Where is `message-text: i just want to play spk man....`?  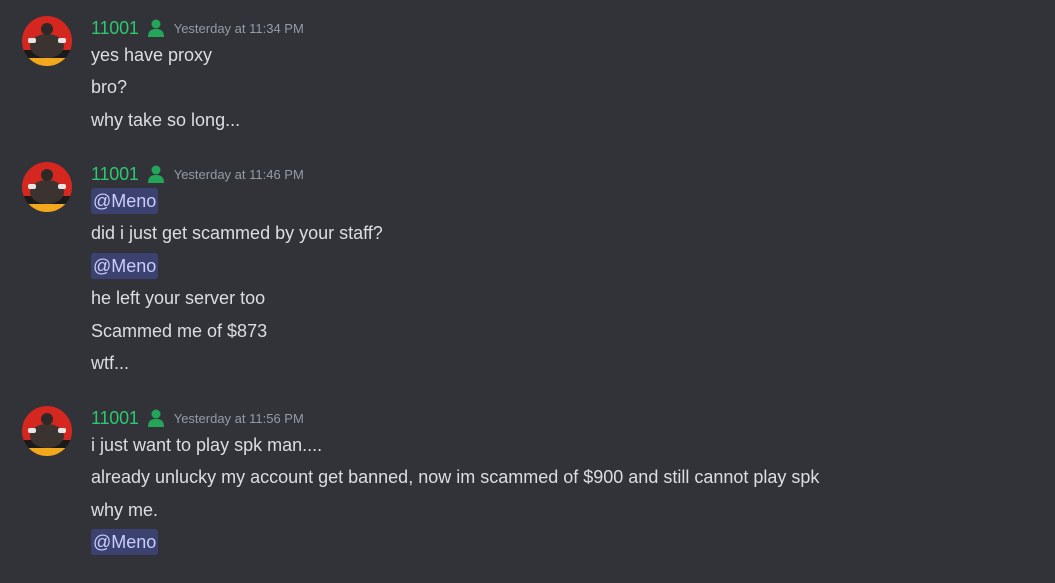 message-text: i just want to play spk man.... is located at coordinates (207, 445).